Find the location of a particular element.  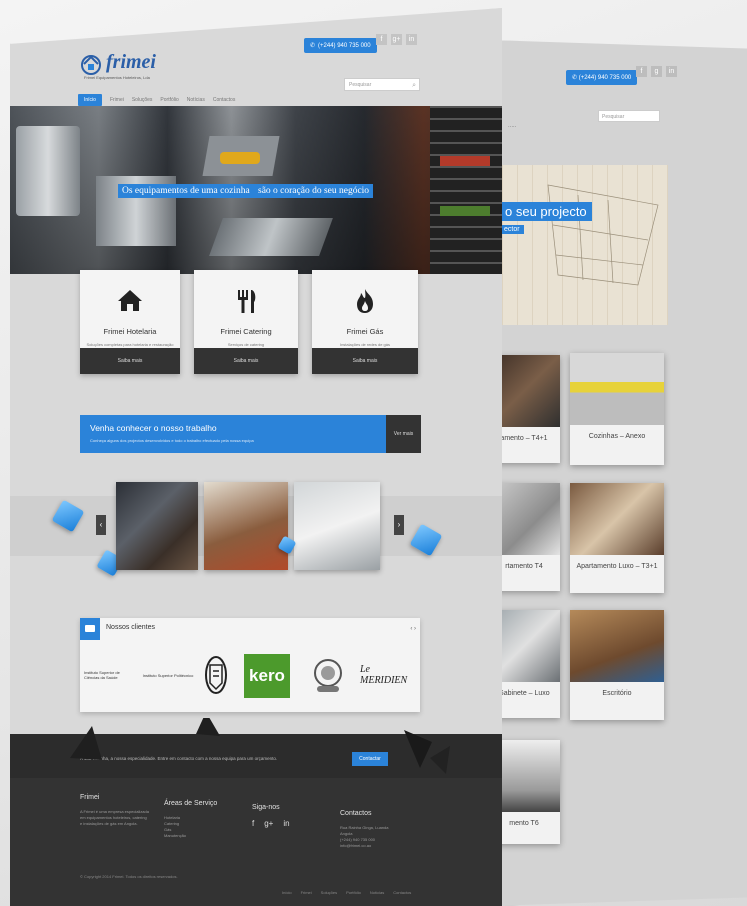

logo-name: frimei is located at coordinates (131, 62).